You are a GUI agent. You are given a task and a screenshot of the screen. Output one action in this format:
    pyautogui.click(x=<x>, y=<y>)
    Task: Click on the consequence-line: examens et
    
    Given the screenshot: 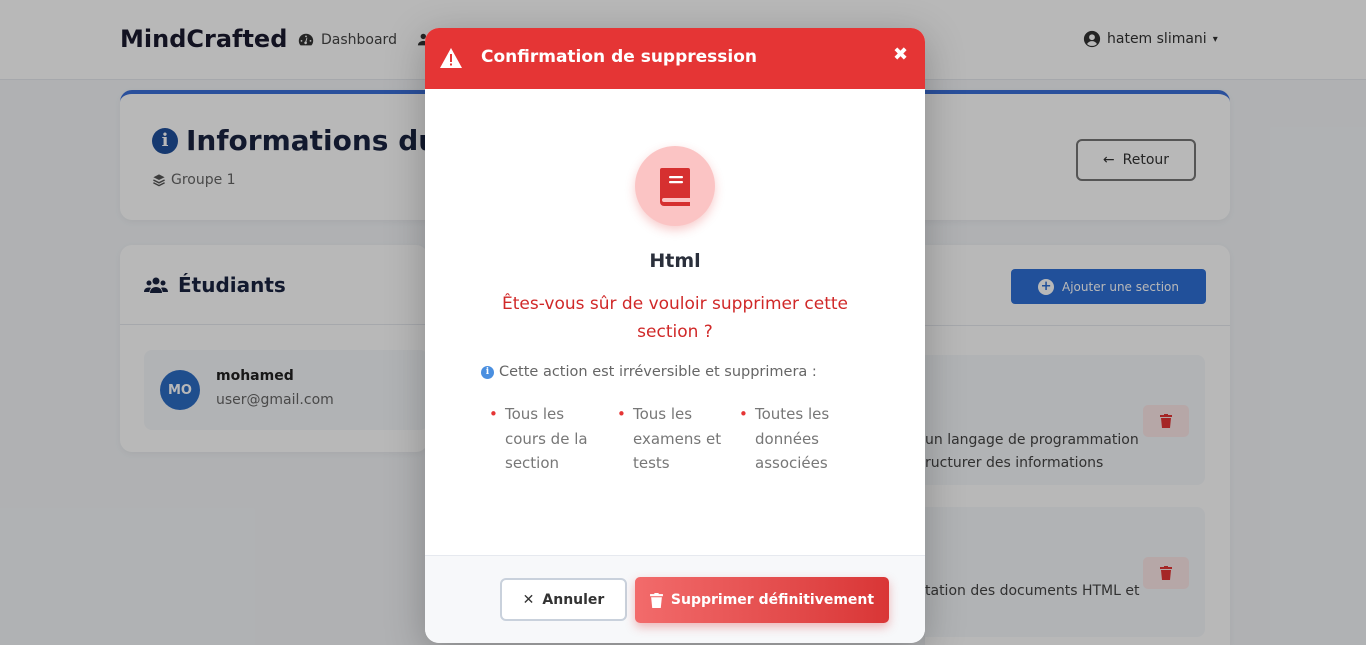 What is the action you would take?
    pyautogui.click(x=677, y=438)
    